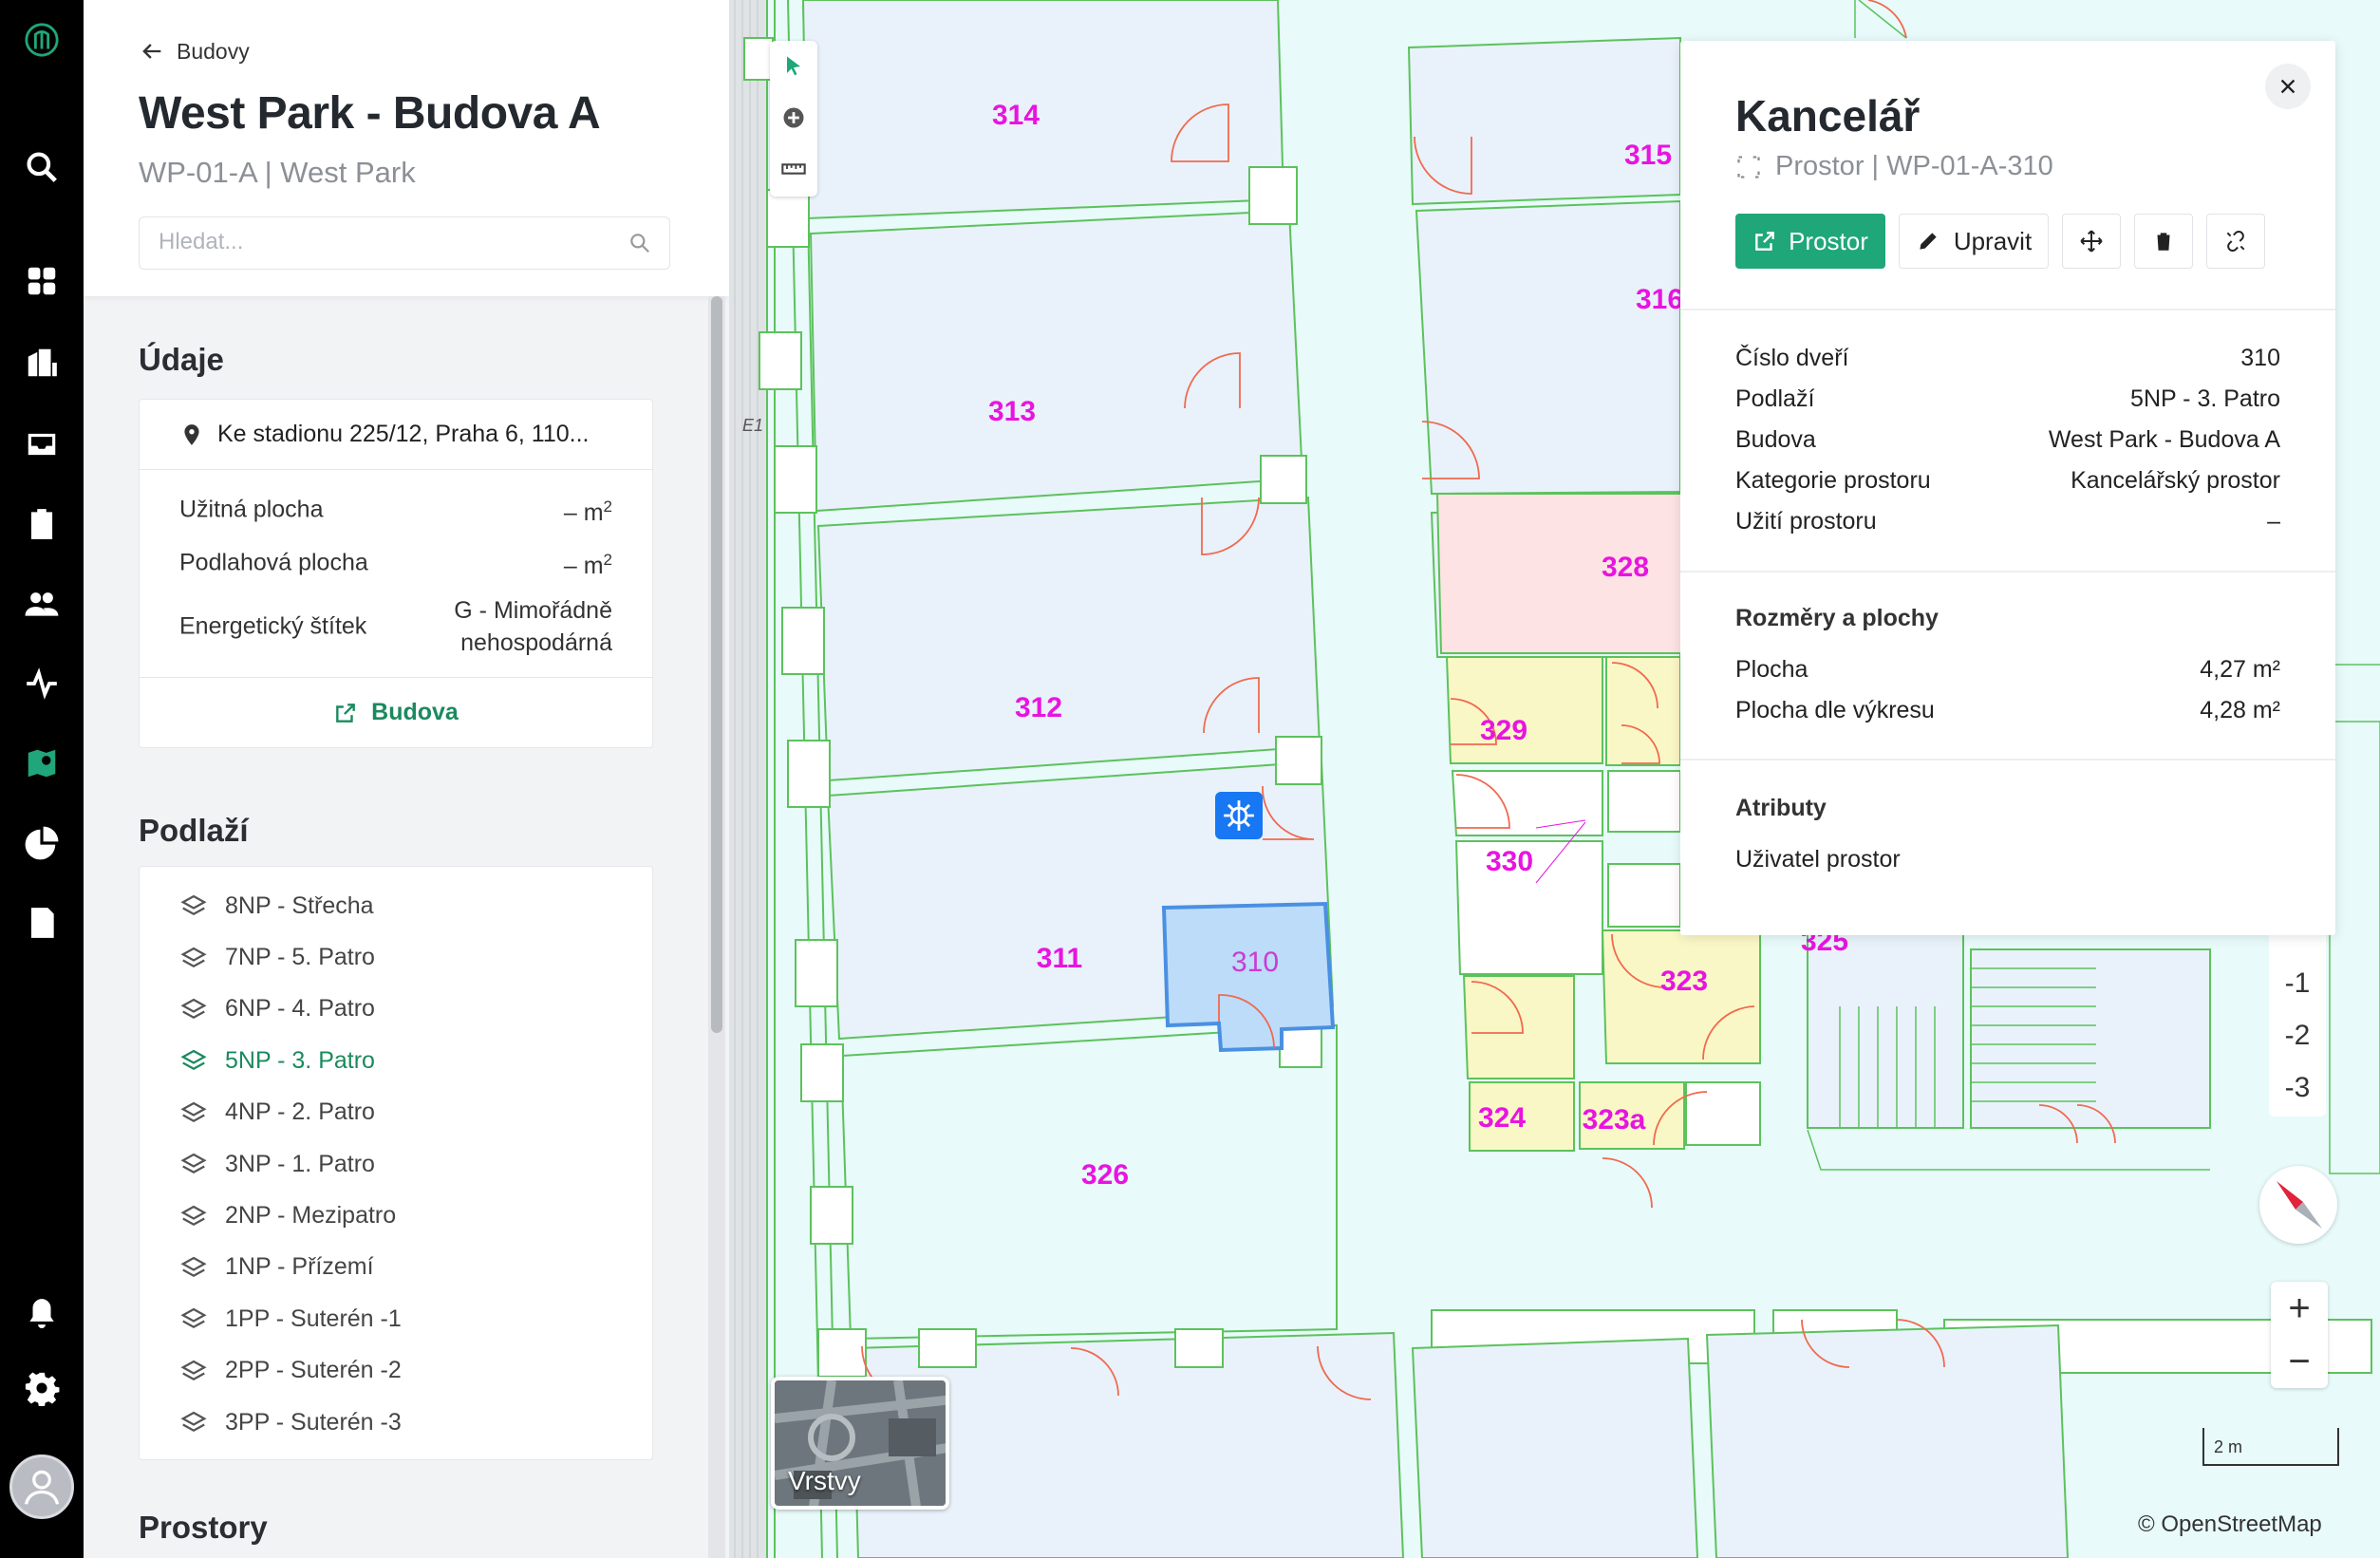  I want to click on bell-icon, so click(42, 1314).